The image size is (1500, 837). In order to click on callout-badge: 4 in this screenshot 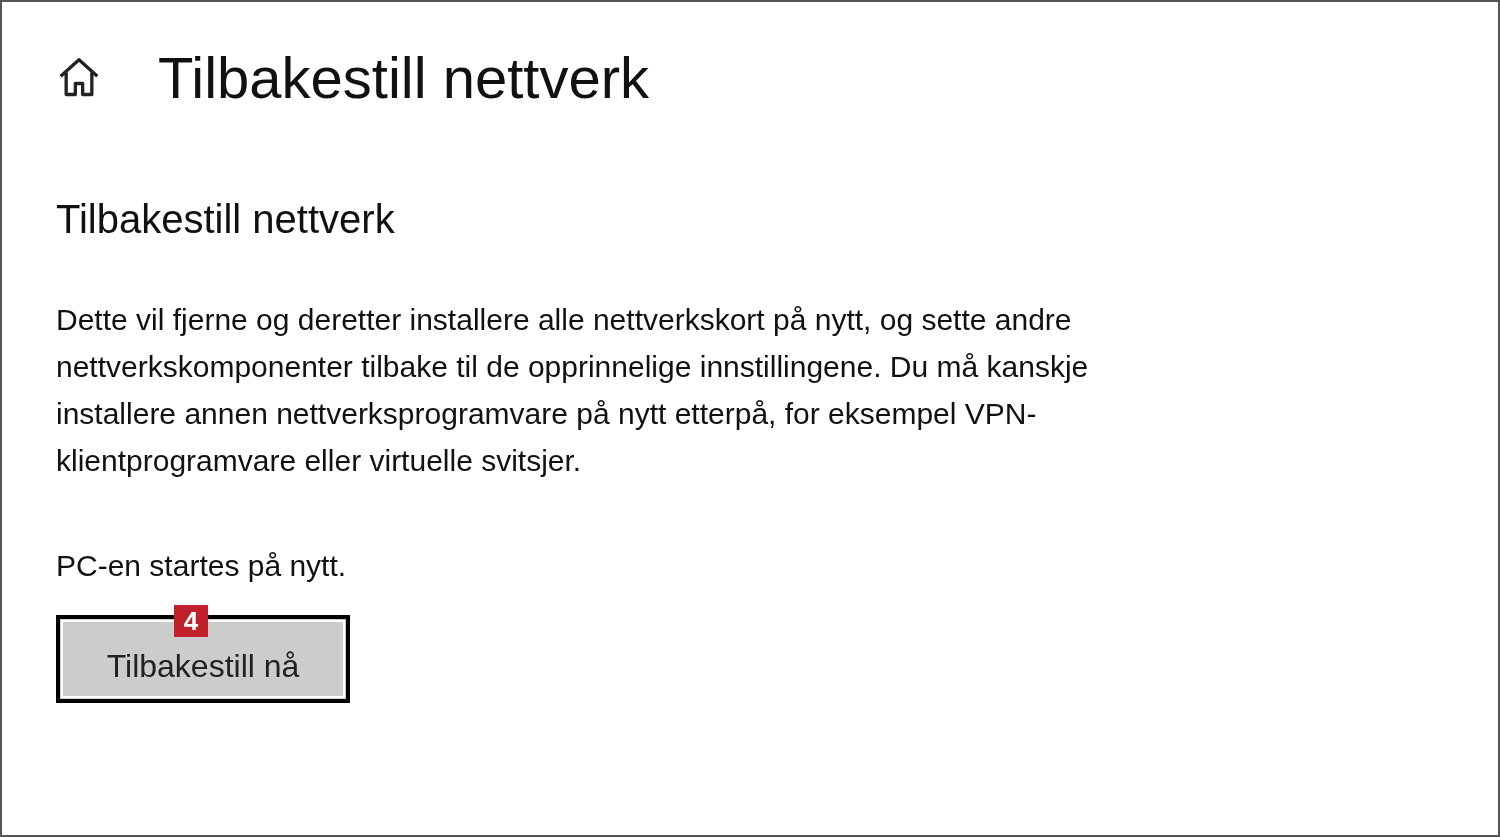, I will do `click(191, 621)`.